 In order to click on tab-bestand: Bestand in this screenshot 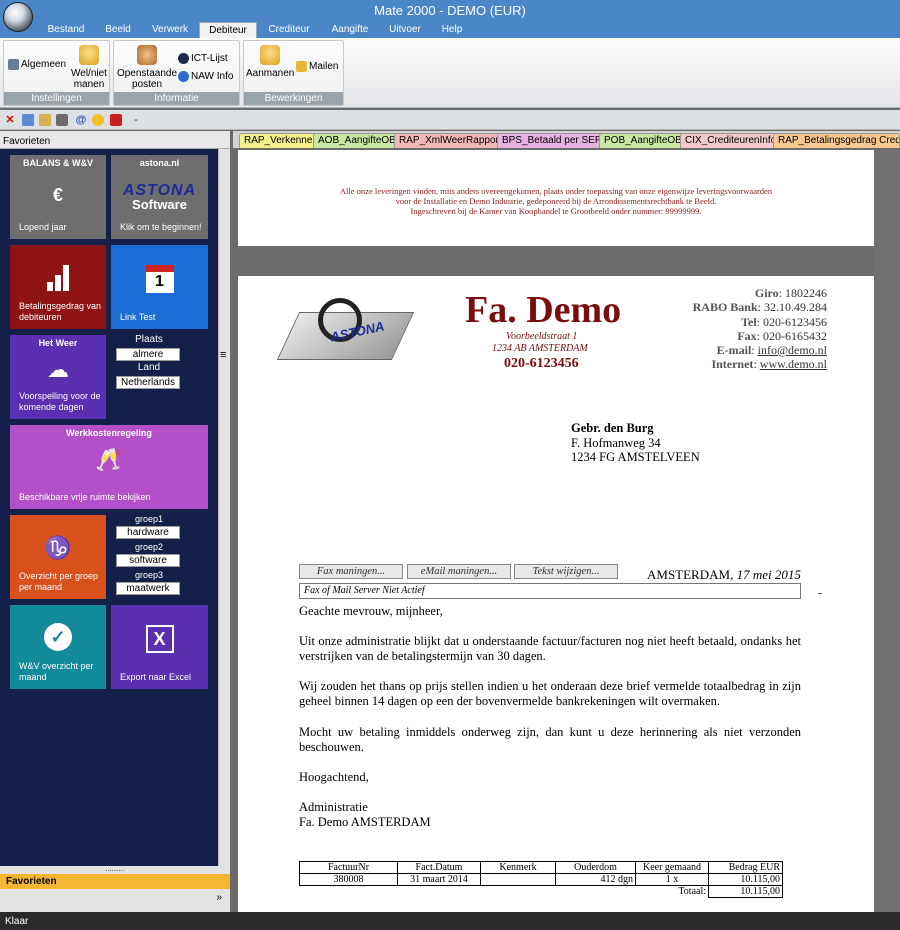, I will do `click(66, 30)`.